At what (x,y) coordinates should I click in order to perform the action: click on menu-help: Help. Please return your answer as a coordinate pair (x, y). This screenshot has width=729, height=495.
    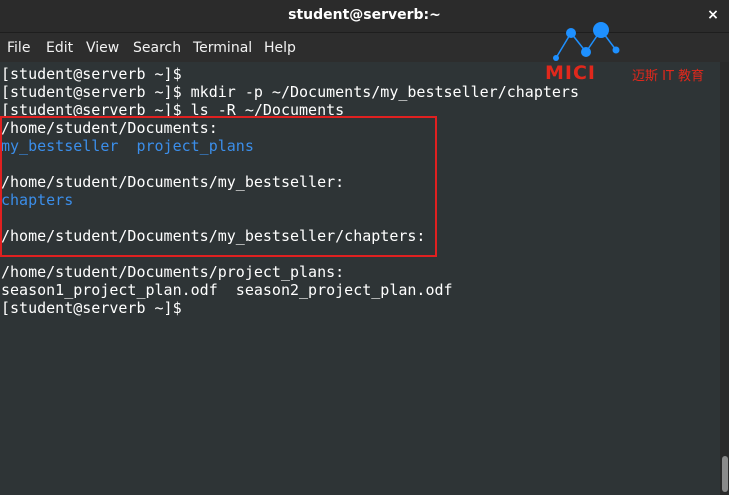
    Looking at the image, I should click on (280, 48).